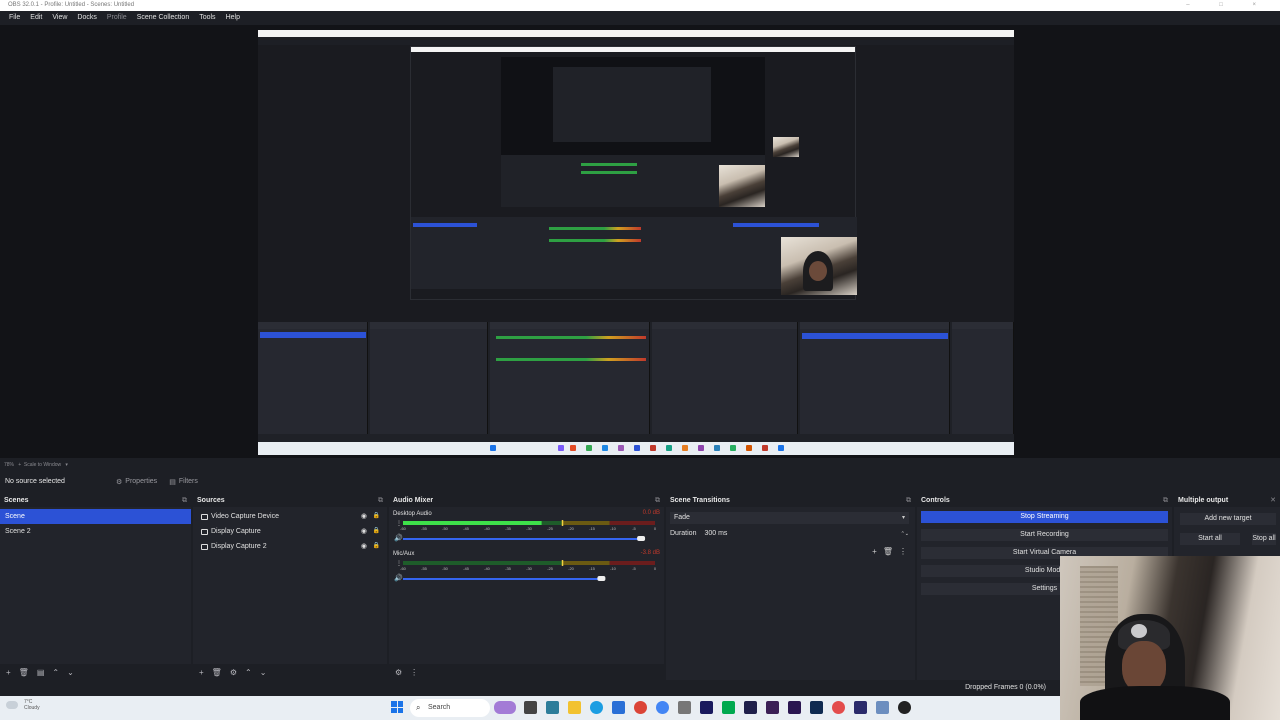  What do you see at coordinates (794, 707) in the screenshot?
I see `premiere-icon` at bounding box center [794, 707].